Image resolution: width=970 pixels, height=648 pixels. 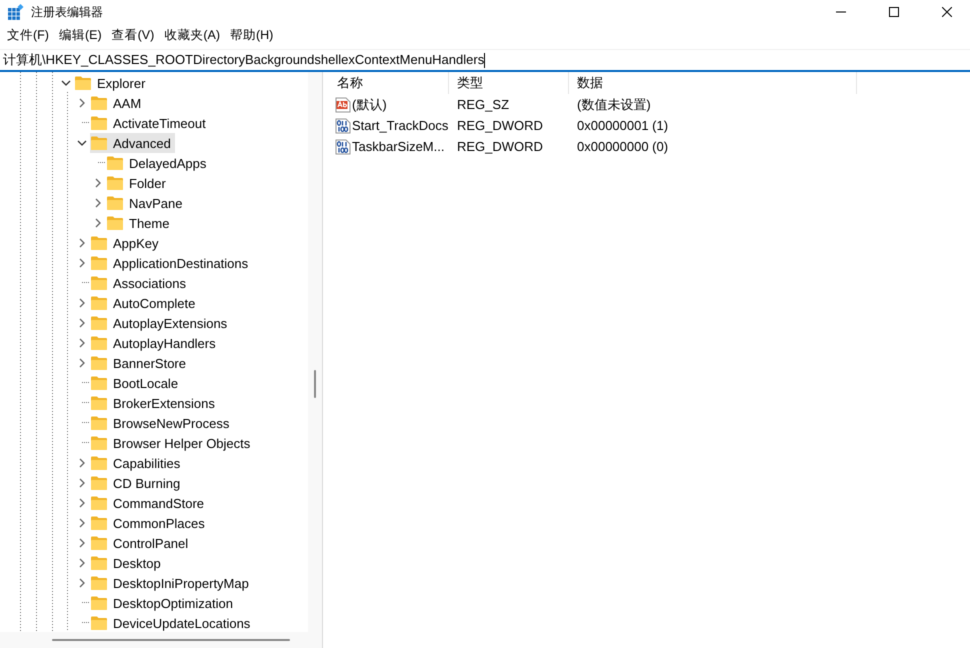 I want to click on tree-item: ActivateTimeout, so click(x=150, y=123).